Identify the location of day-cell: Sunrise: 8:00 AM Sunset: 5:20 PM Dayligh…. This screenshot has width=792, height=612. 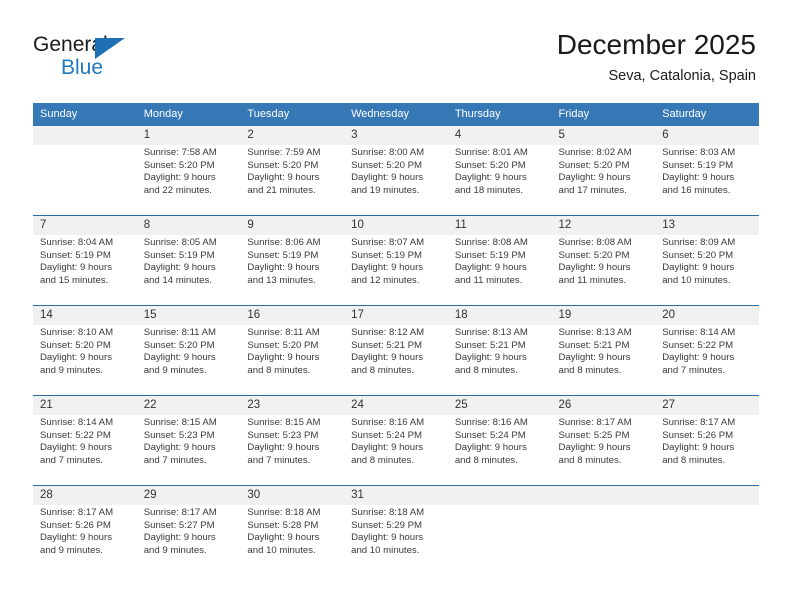
(396, 180).